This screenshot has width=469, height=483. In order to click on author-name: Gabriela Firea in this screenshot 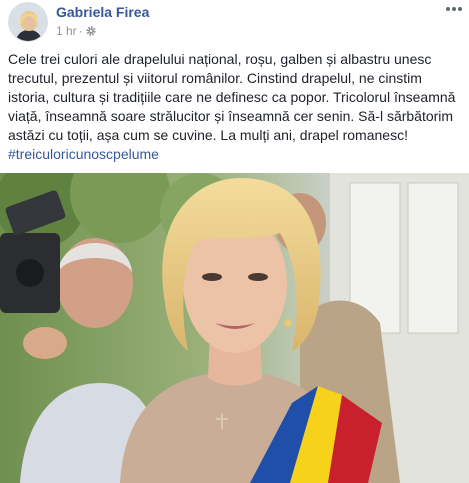, I will do `click(102, 12)`.